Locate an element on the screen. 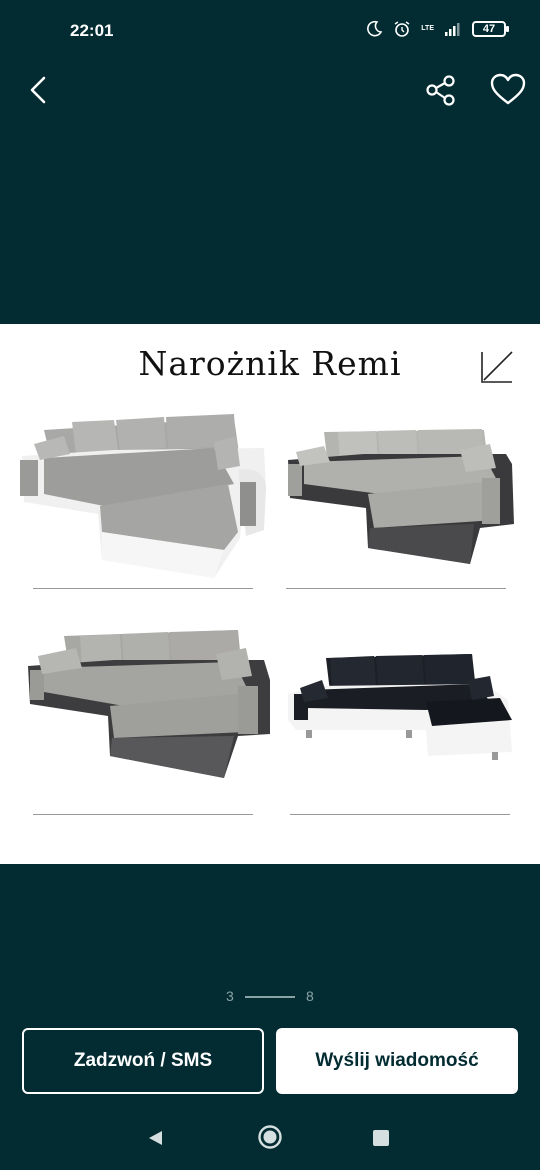 The image size is (540, 1170). alarm-icon is located at coordinates (402, 29).